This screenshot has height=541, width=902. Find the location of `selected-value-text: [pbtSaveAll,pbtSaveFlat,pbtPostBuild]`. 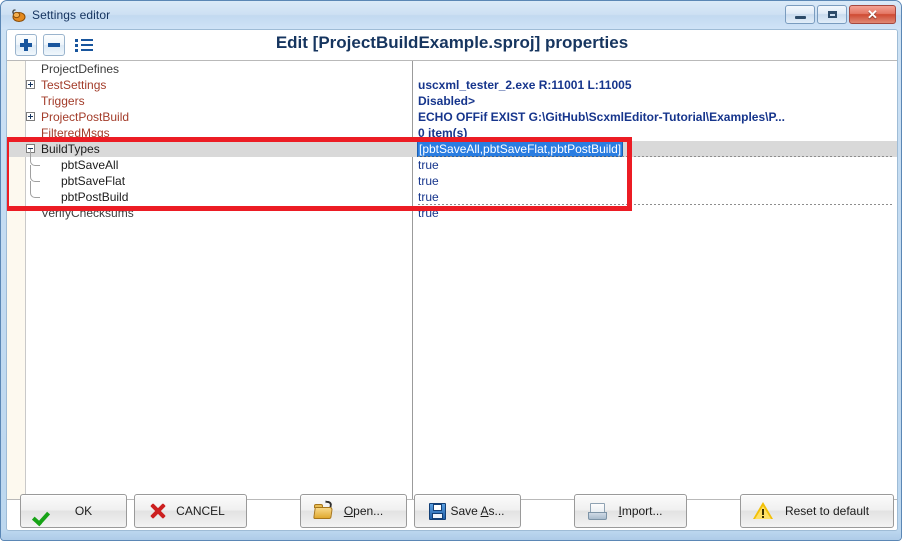

selected-value-text: [pbtSaveAll,pbtSaveFlat,pbtPostBuild] is located at coordinates (520, 149).